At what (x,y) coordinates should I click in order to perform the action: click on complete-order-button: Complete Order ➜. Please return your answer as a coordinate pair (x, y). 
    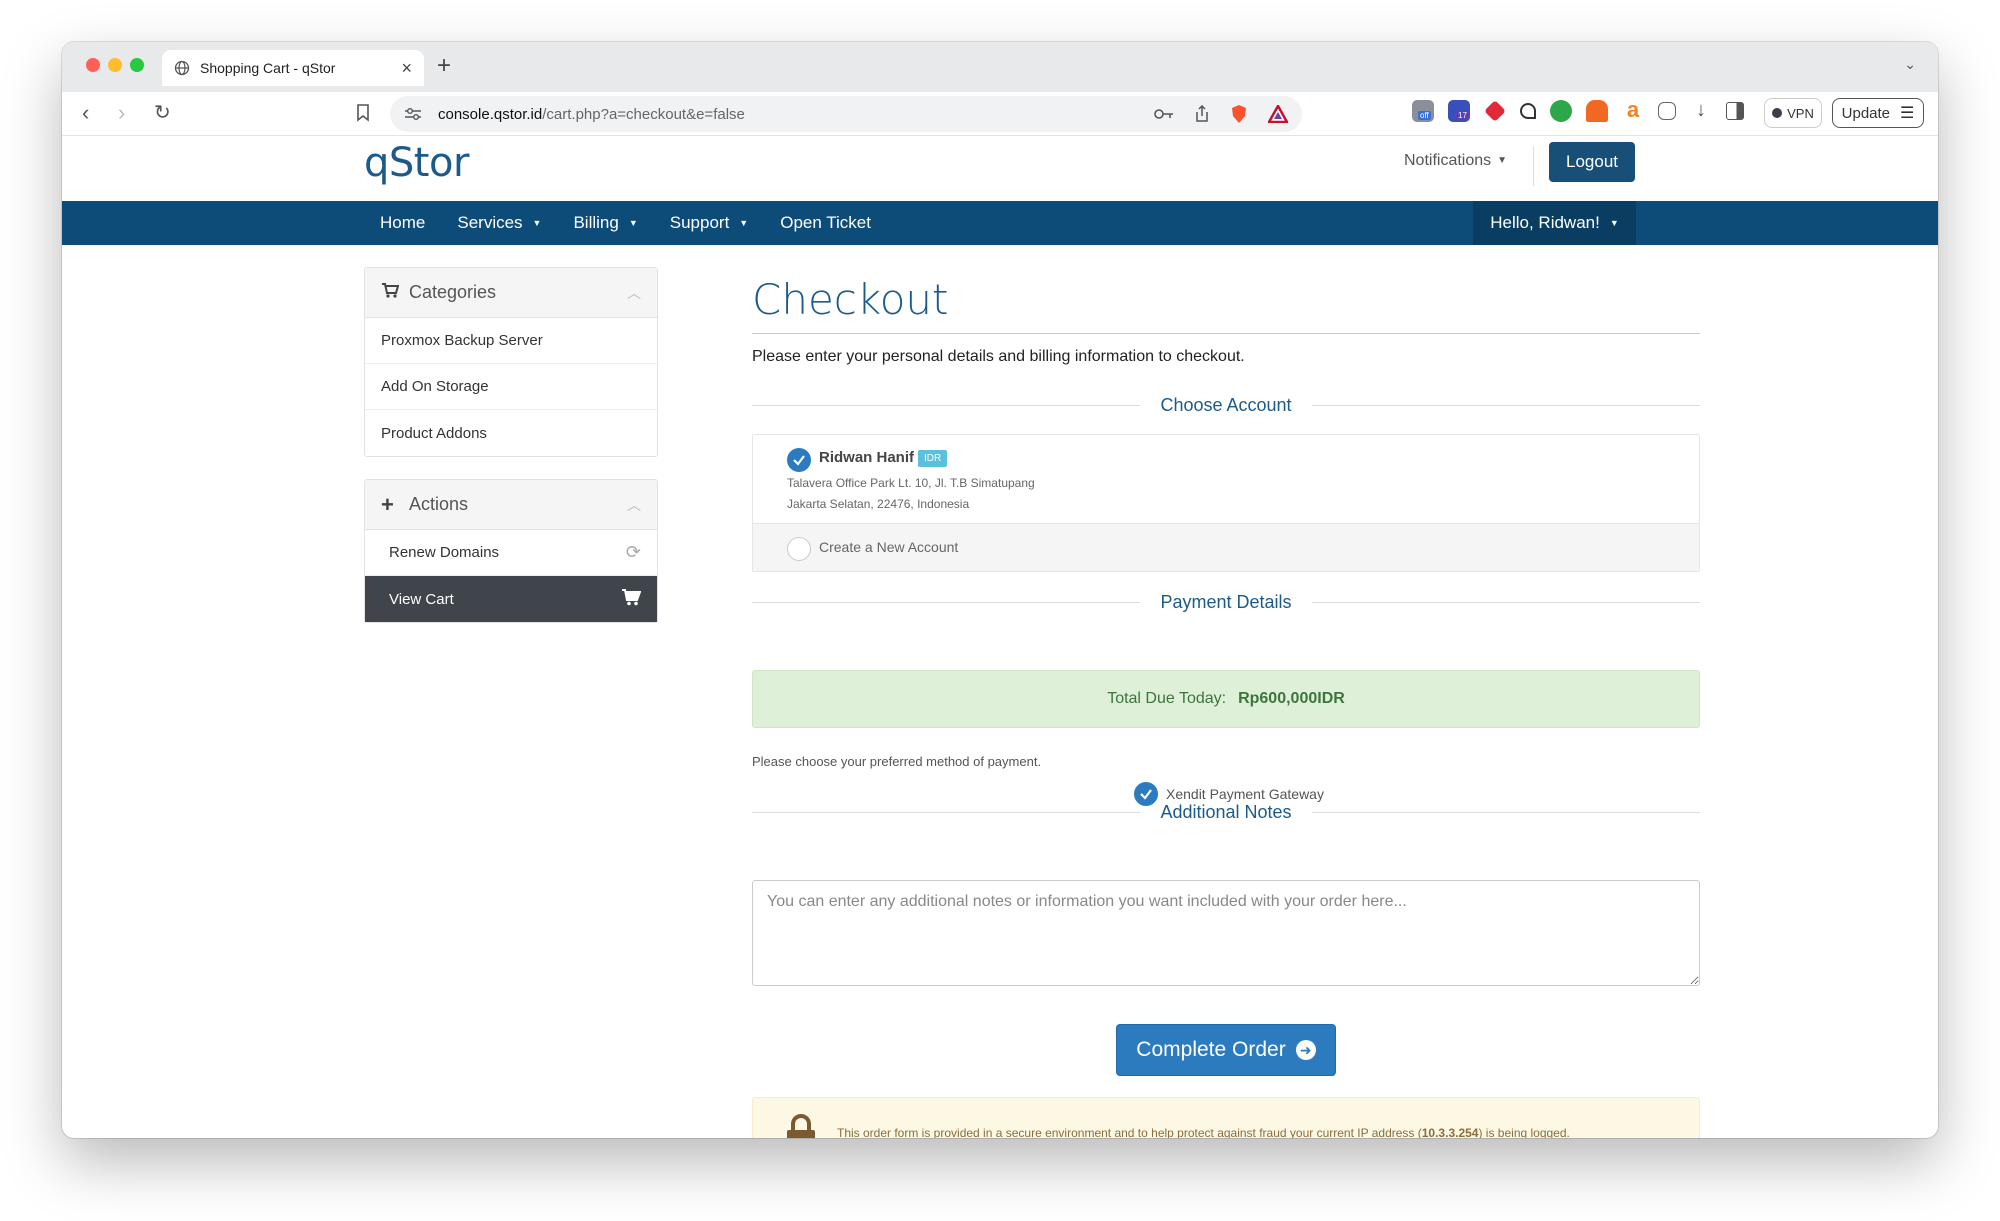
    Looking at the image, I should click on (1226, 1050).